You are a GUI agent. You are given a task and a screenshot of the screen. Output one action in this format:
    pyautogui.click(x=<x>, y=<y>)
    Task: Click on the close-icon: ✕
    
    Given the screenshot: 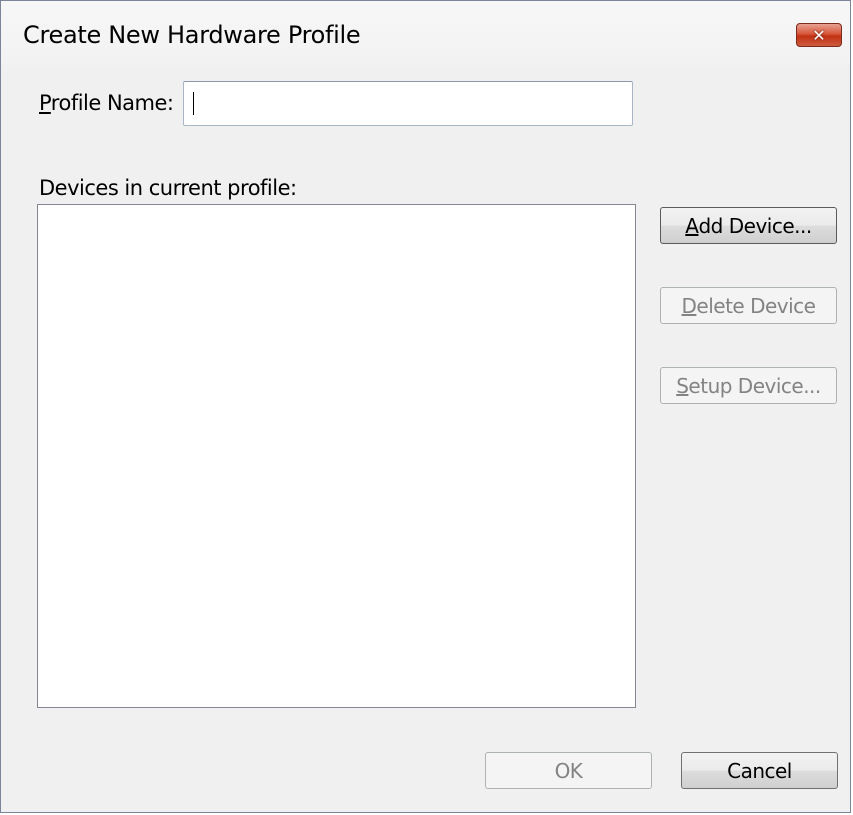 What is the action you would take?
    pyautogui.click(x=819, y=35)
    